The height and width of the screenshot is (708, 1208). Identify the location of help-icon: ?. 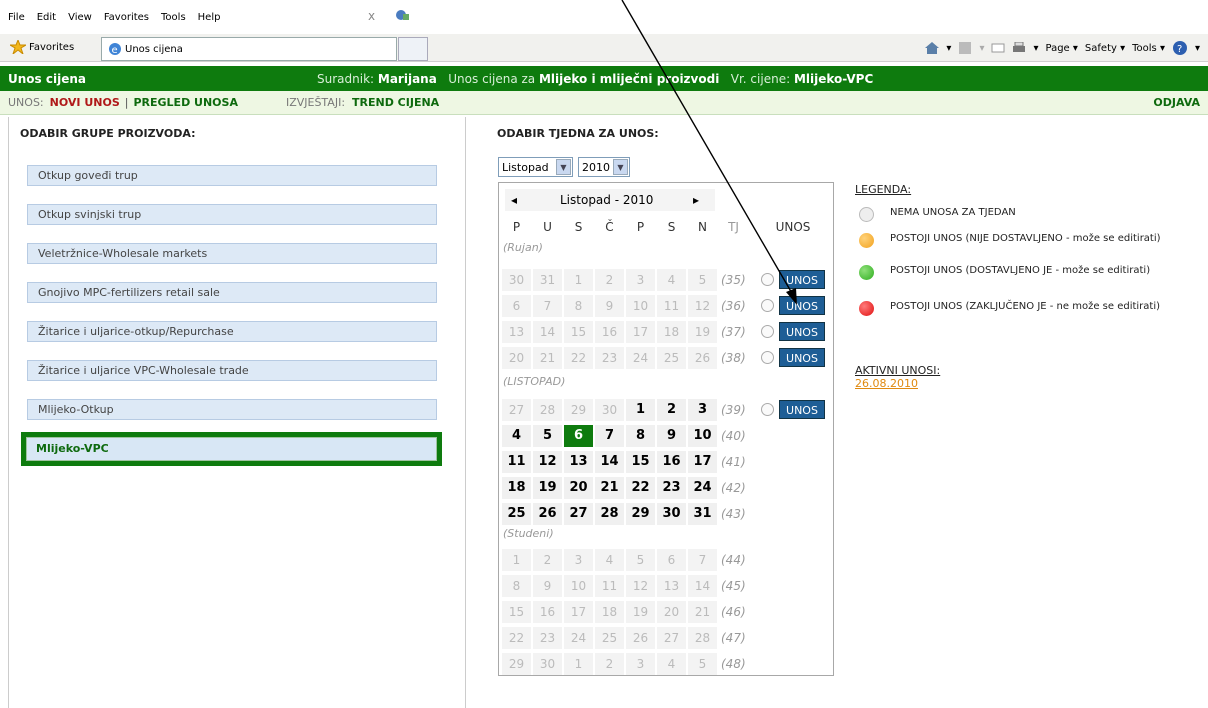
(1180, 48).